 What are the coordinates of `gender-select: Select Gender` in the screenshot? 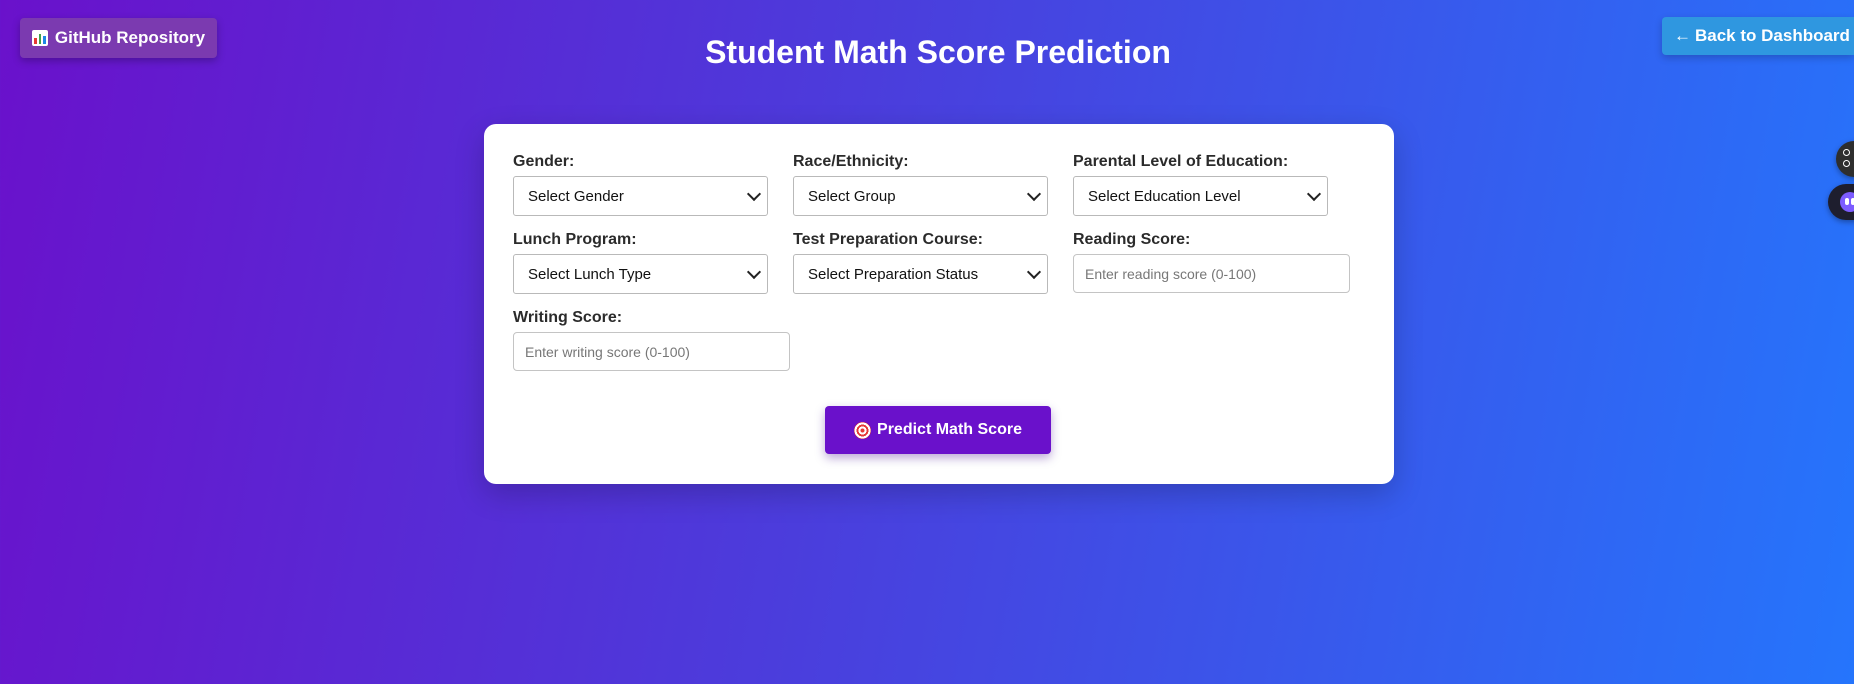 It's located at (640, 196).